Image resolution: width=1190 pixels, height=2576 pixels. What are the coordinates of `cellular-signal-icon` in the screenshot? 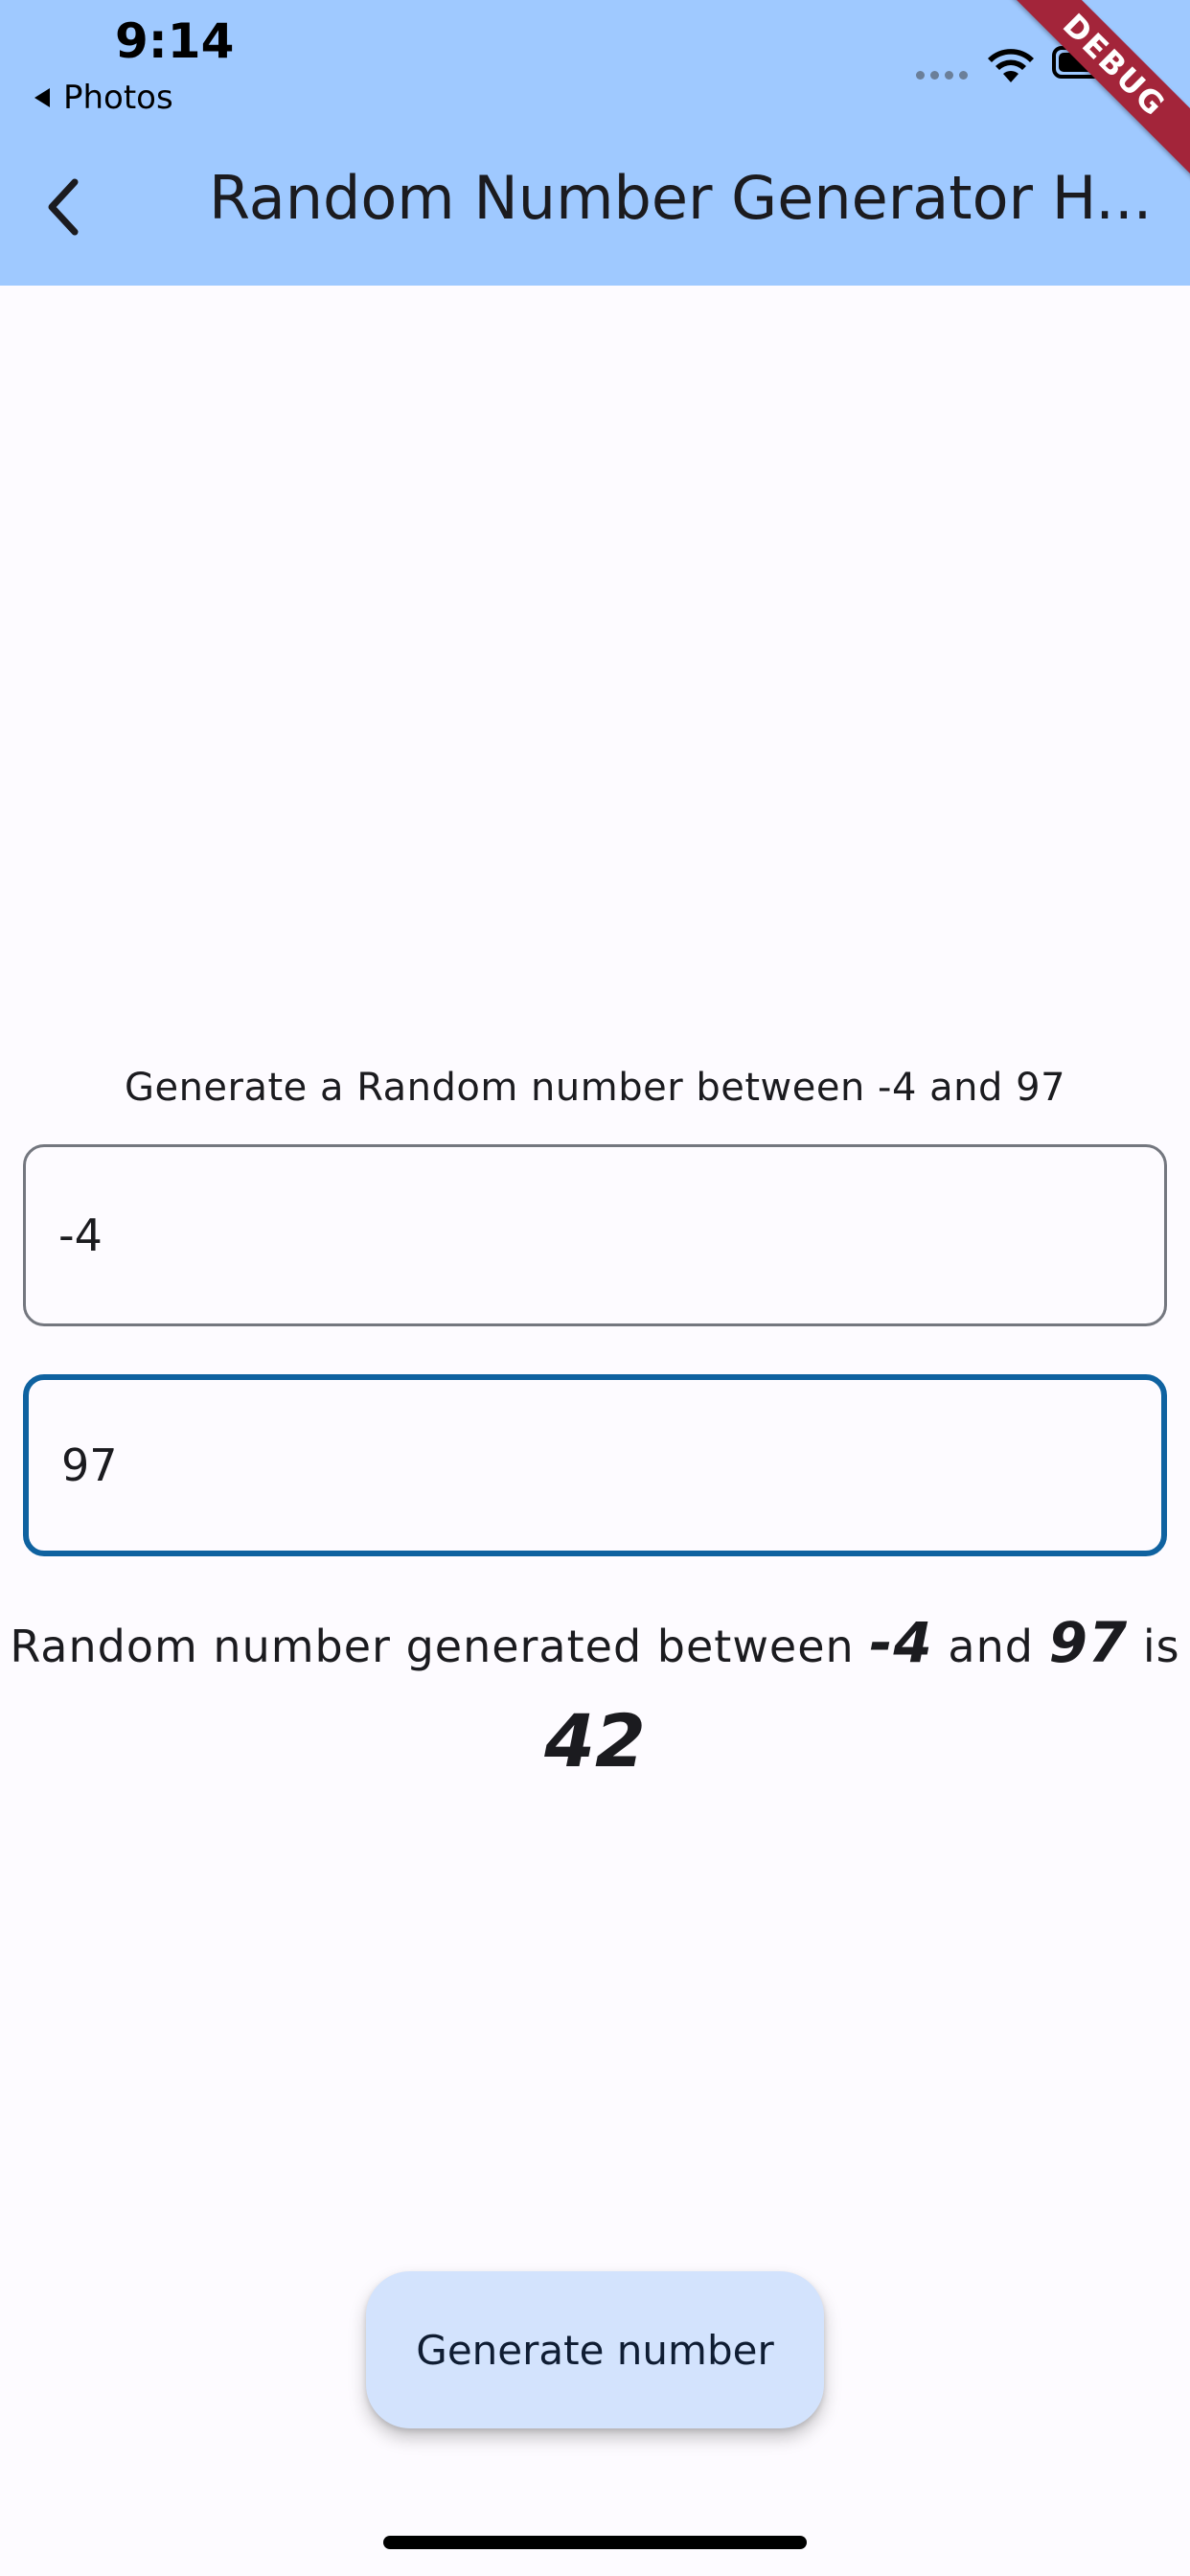 It's located at (942, 75).